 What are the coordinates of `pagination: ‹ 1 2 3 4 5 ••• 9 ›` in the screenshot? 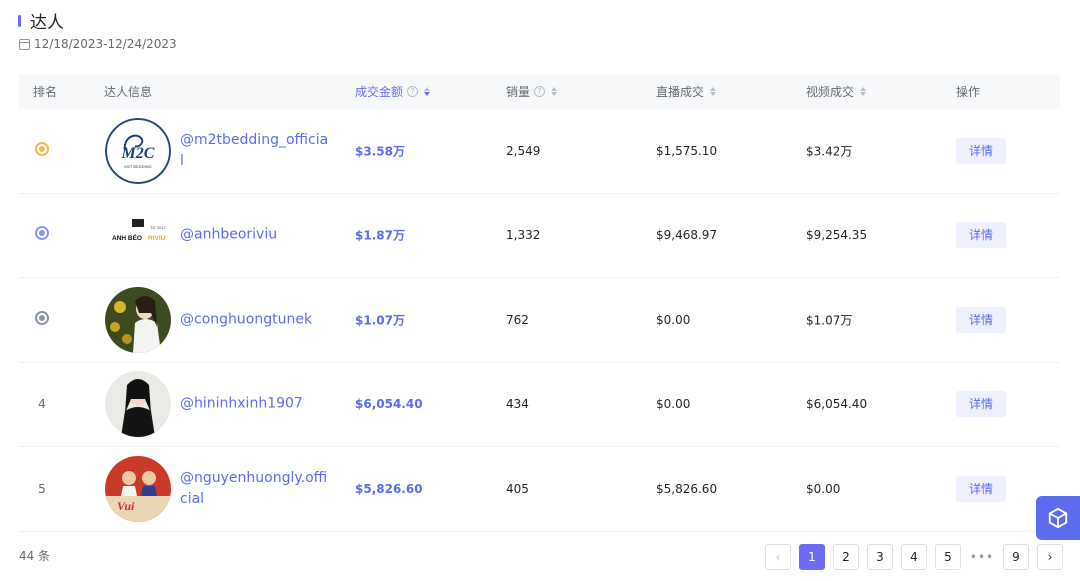 It's located at (914, 557).